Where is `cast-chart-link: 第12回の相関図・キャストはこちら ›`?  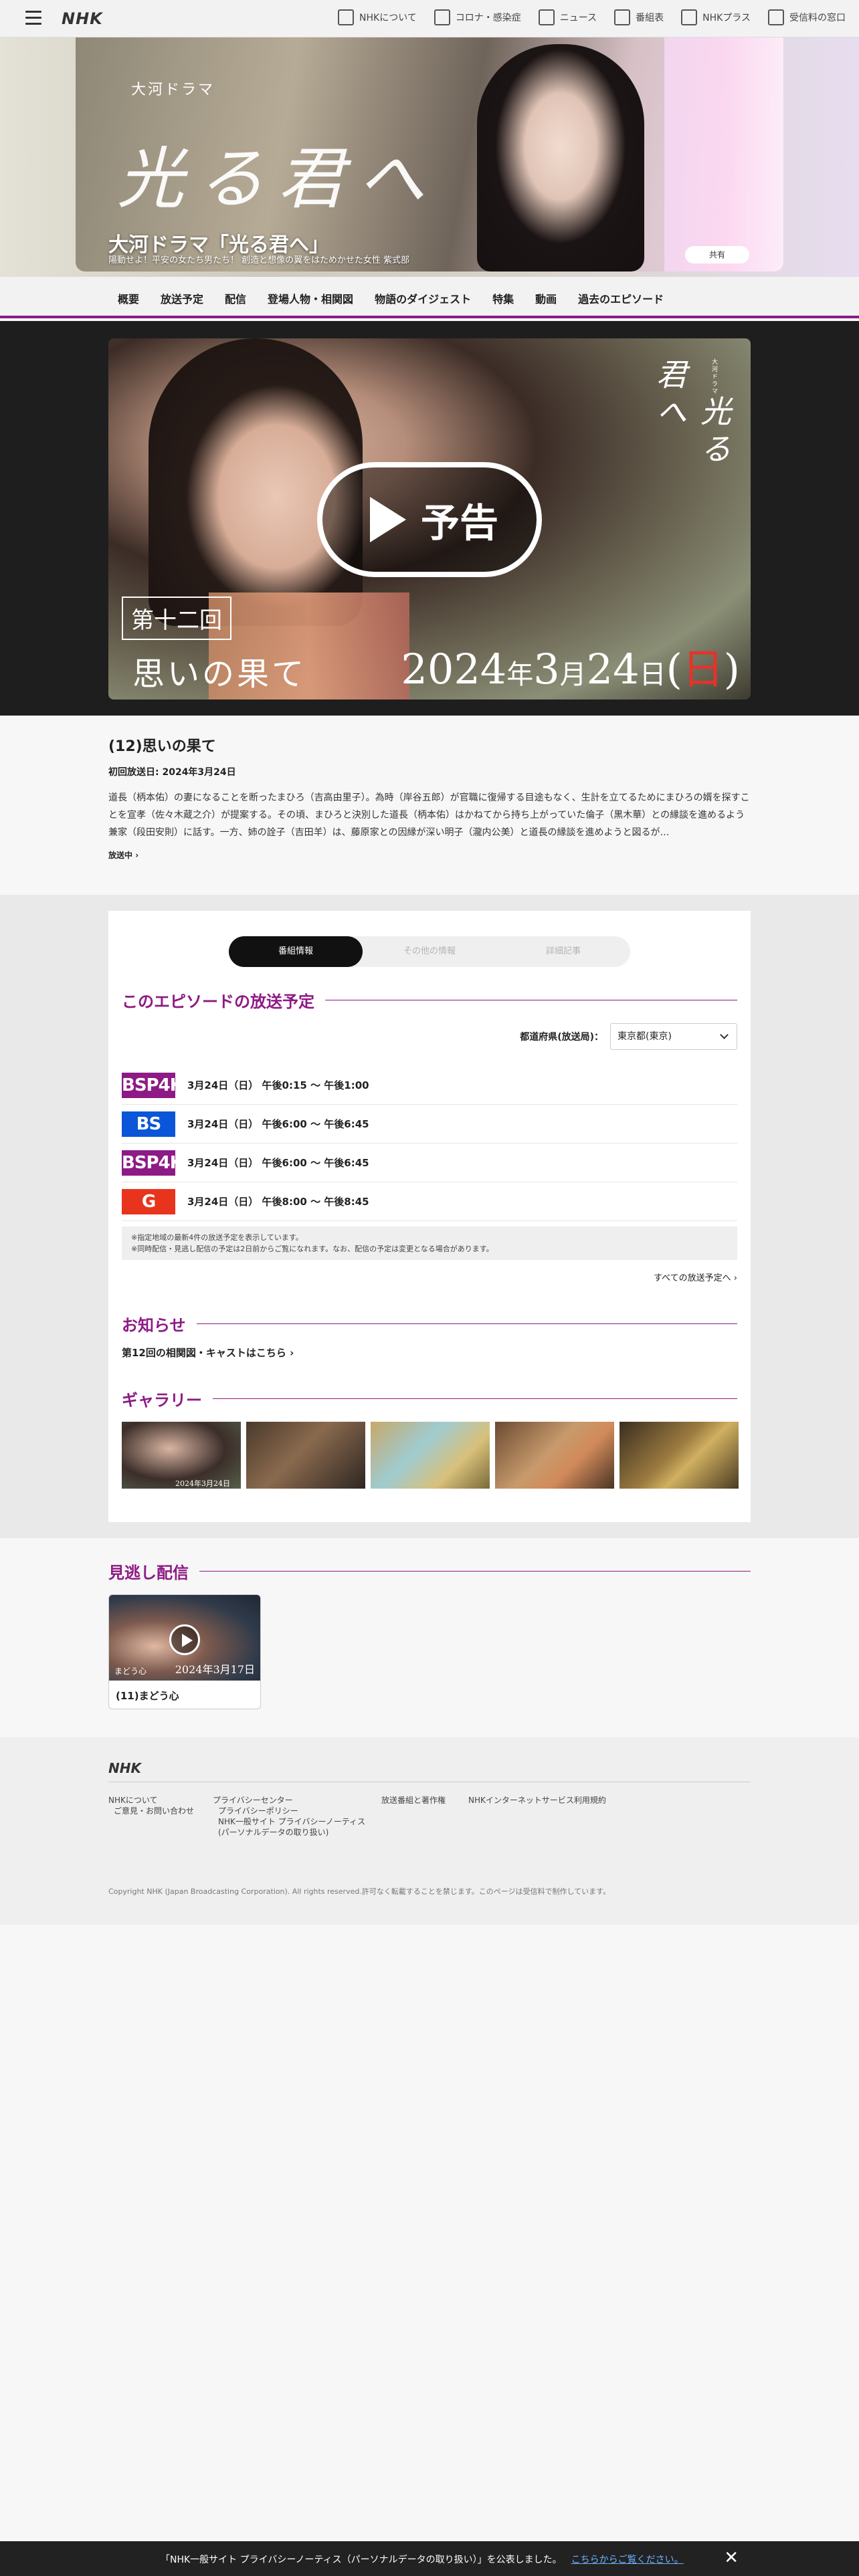 cast-chart-link: 第12回の相関図・キャストはこちら › is located at coordinates (208, 1353).